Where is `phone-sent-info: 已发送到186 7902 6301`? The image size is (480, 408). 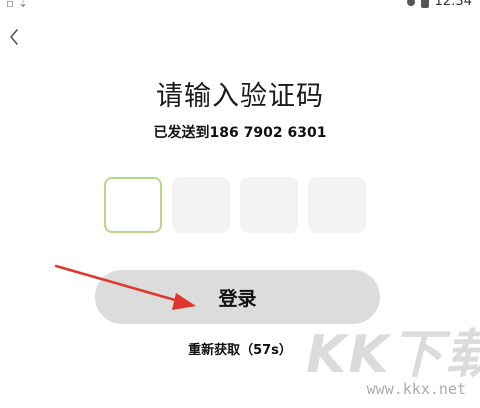 phone-sent-info: 已发送到186 7902 6301 is located at coordinates (240, 133).